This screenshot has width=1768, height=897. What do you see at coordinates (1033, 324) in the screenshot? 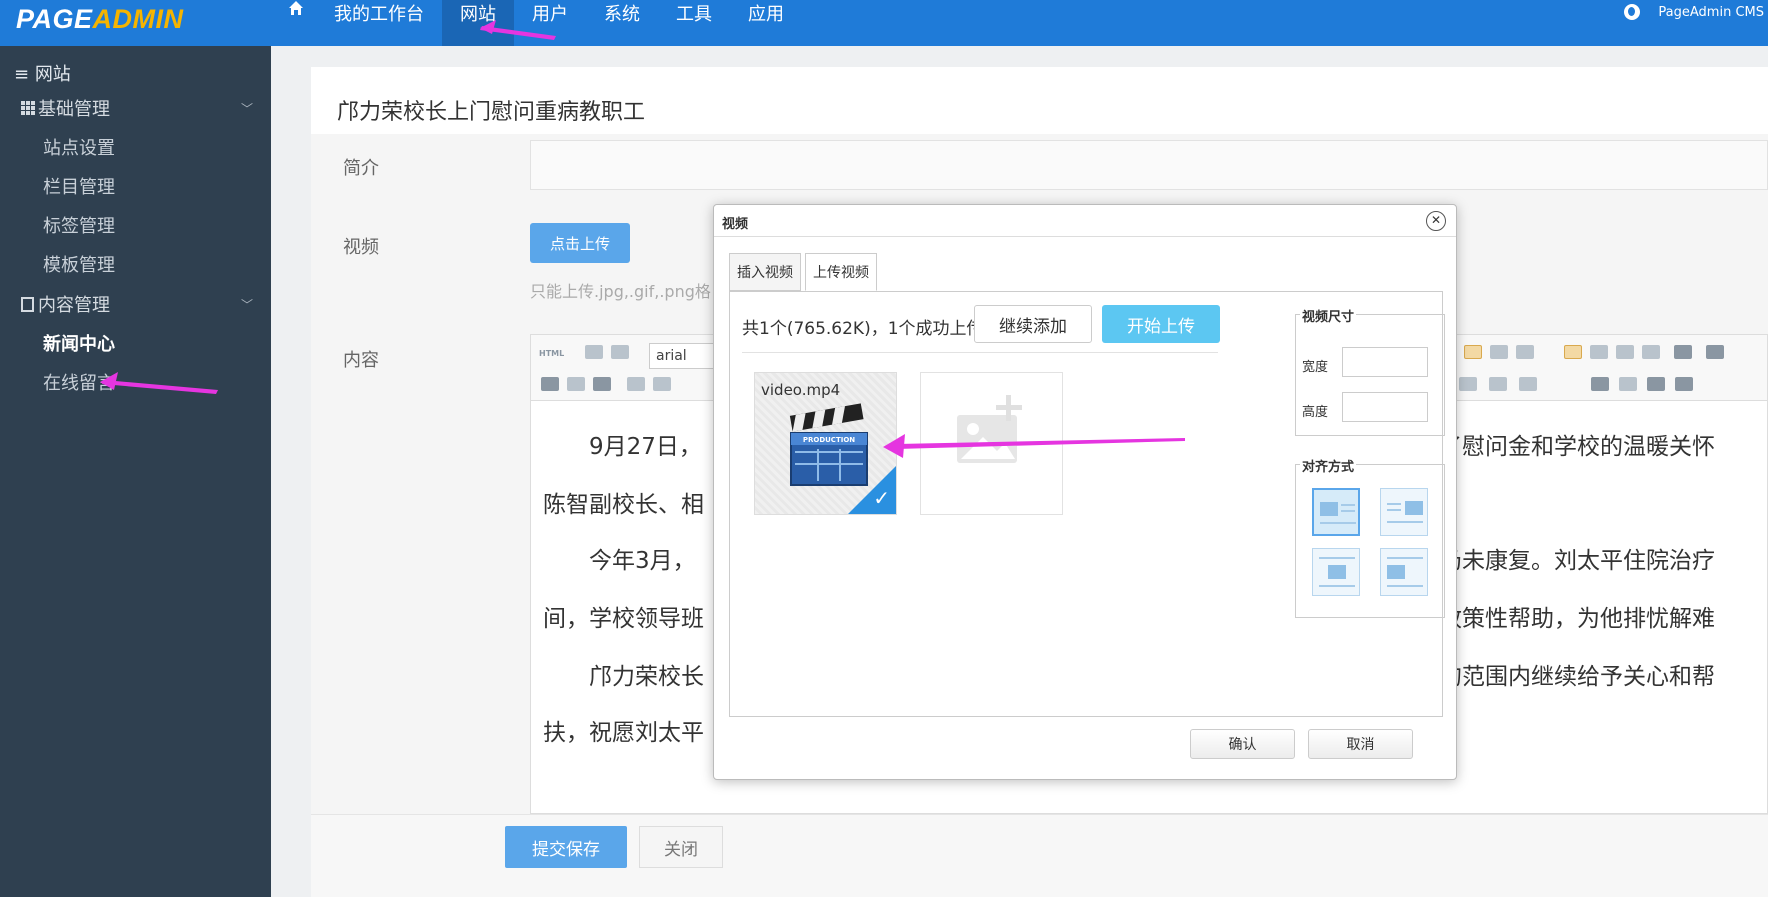
I see `add-more-button: 继续添加` at bounding box center [1033, 324].